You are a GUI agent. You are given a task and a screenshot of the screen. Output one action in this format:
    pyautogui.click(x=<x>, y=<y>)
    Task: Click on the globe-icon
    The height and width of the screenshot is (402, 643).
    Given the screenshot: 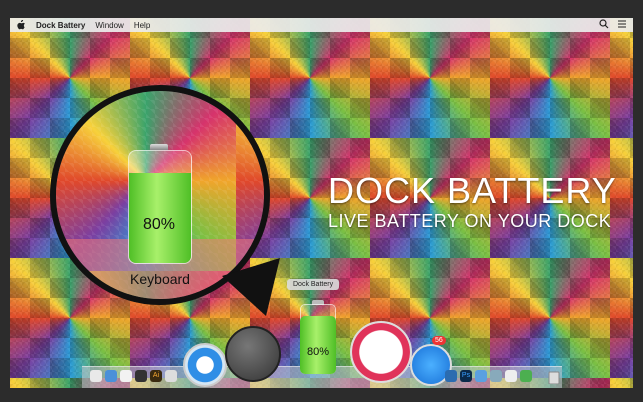 What is the action you would take?
    pyautogui.click(x=451, y=376)
    